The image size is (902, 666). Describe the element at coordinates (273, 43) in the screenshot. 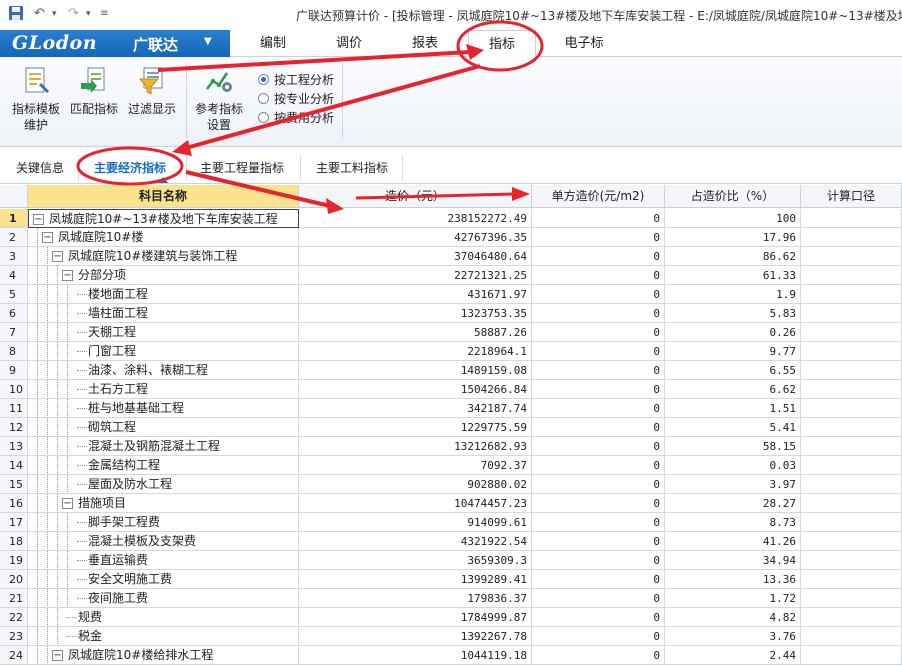

I see `tab-edit: 编制` at that location.